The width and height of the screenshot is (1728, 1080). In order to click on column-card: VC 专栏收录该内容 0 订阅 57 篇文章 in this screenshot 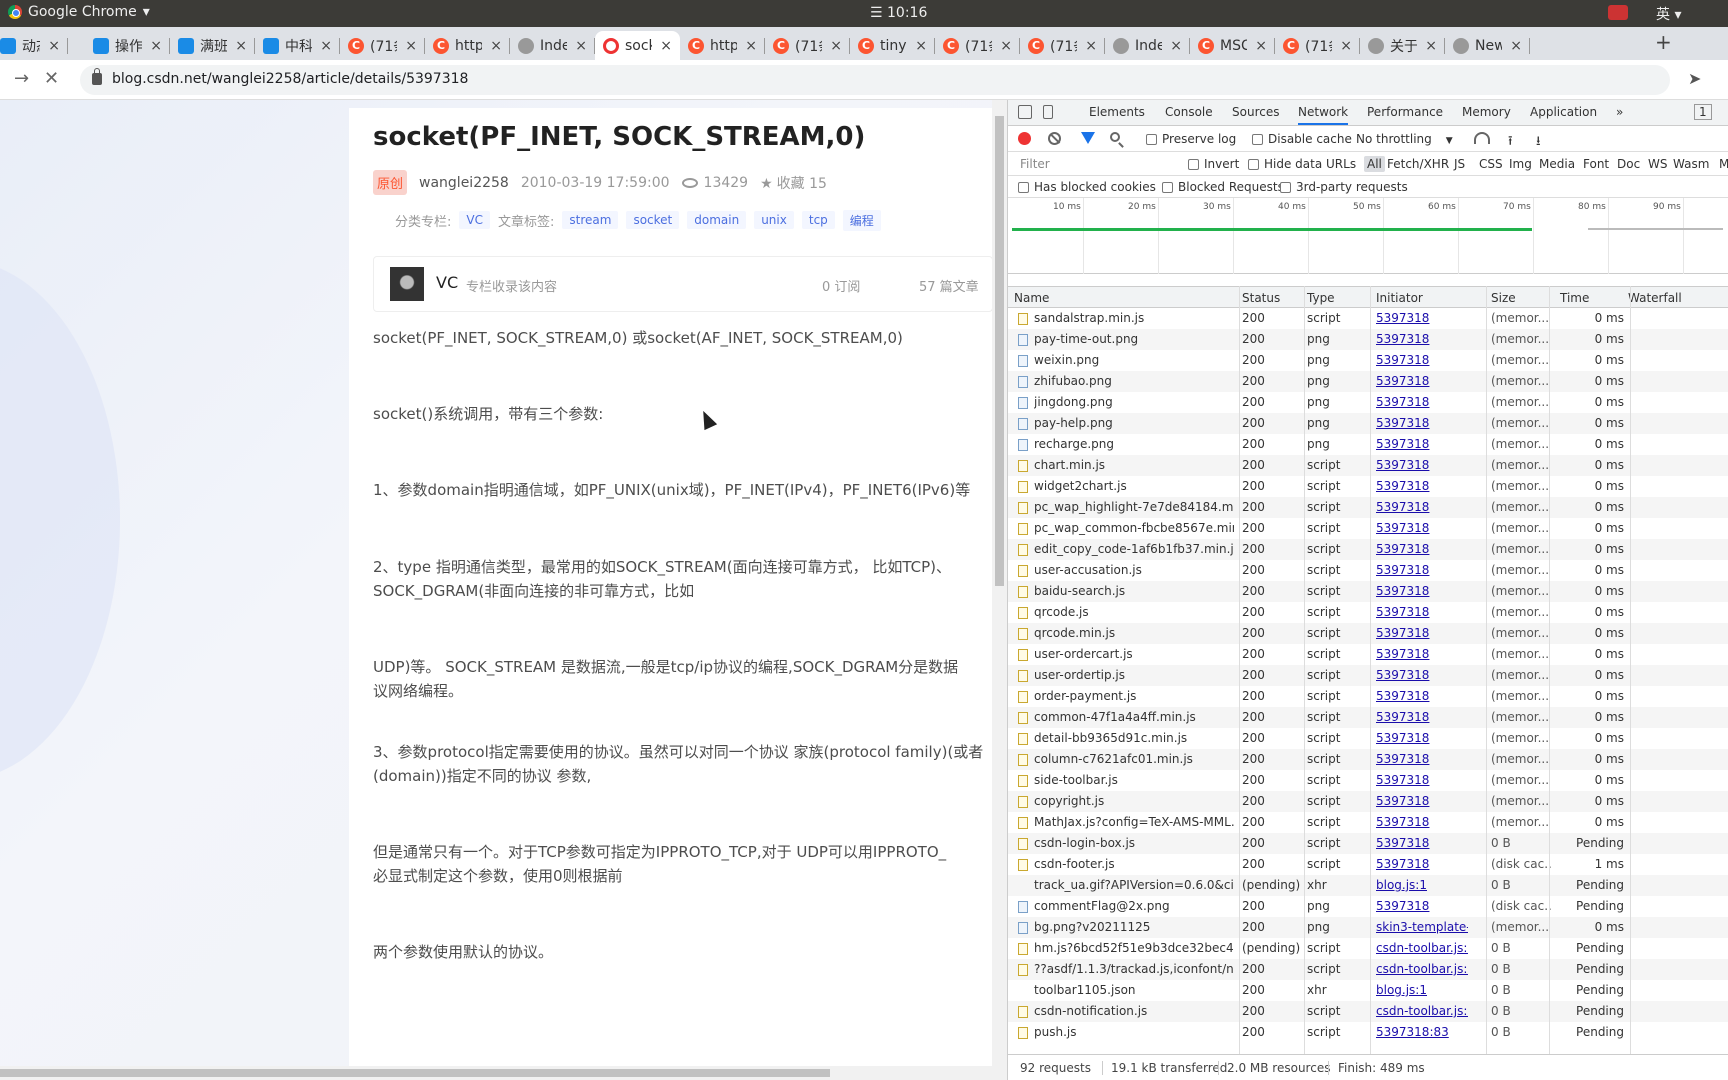, I will do `click(683, 284)`.